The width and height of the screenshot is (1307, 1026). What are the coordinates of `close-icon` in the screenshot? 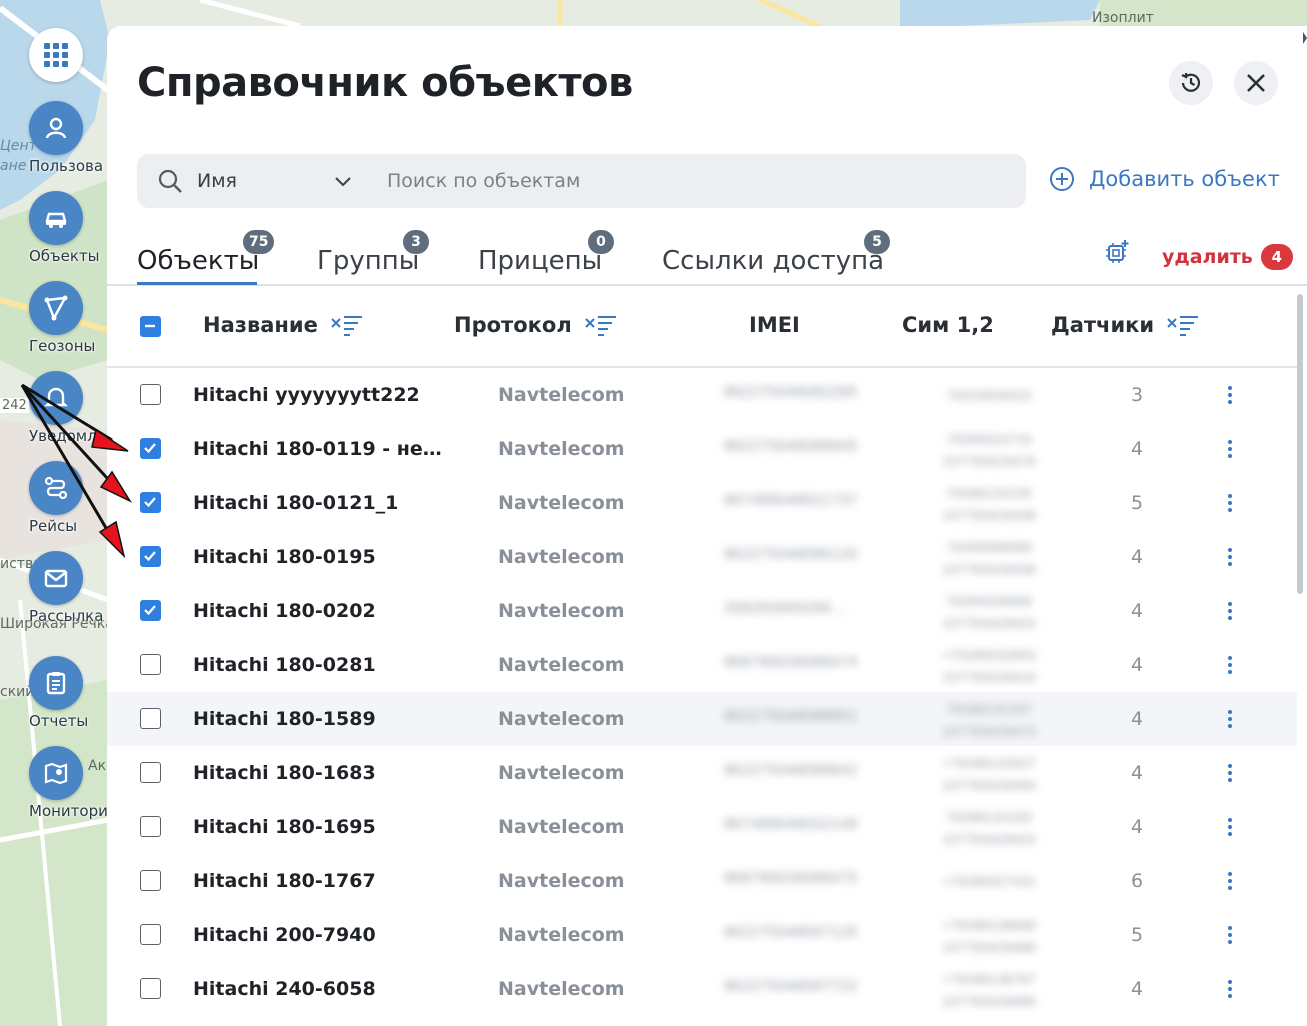 It's located at (1256, 83).